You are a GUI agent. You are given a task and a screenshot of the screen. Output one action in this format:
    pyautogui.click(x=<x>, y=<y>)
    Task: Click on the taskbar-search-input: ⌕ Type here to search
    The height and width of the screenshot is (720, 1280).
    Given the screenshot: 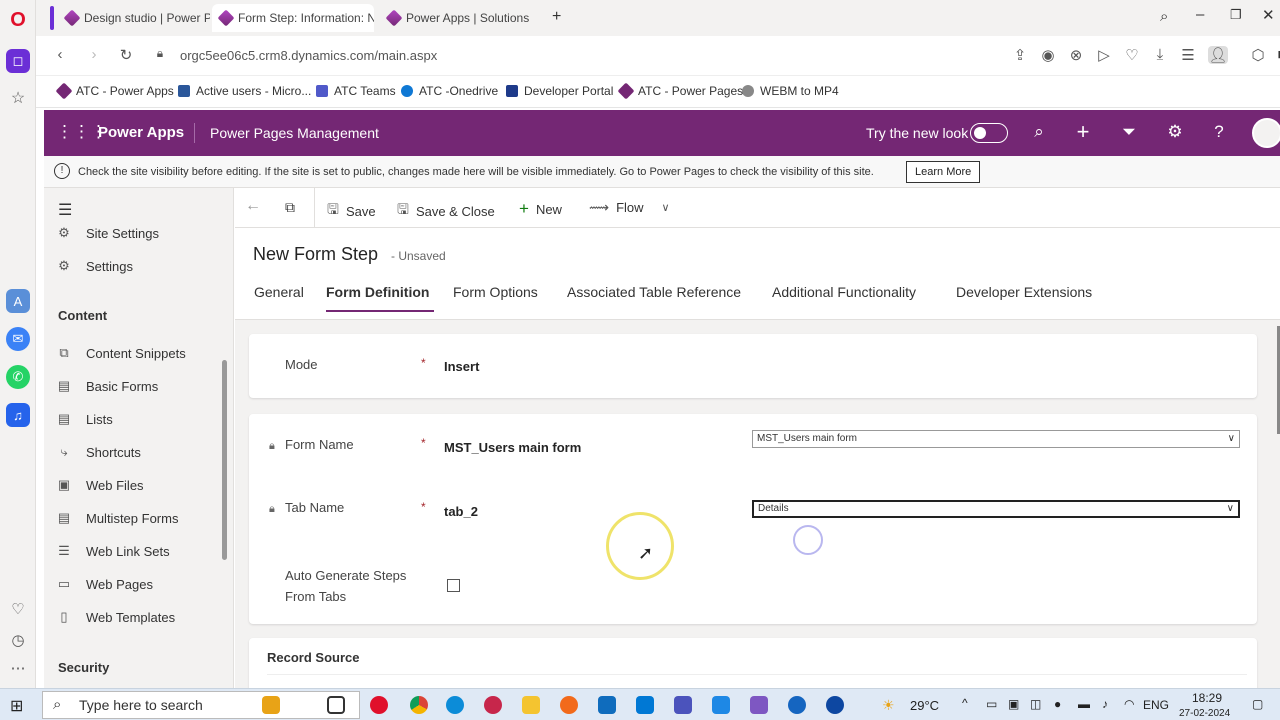 What is the action you would take?
    pyautogui.click(x=201, y=705)
    